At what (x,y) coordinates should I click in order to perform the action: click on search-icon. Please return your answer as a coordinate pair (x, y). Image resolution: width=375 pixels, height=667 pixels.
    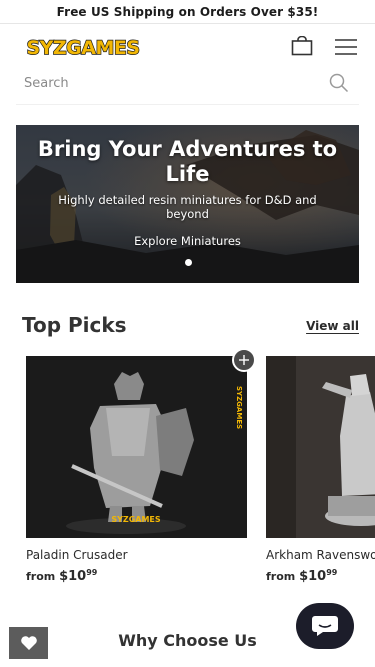
    Looking at the image, I should click on (339, 83).